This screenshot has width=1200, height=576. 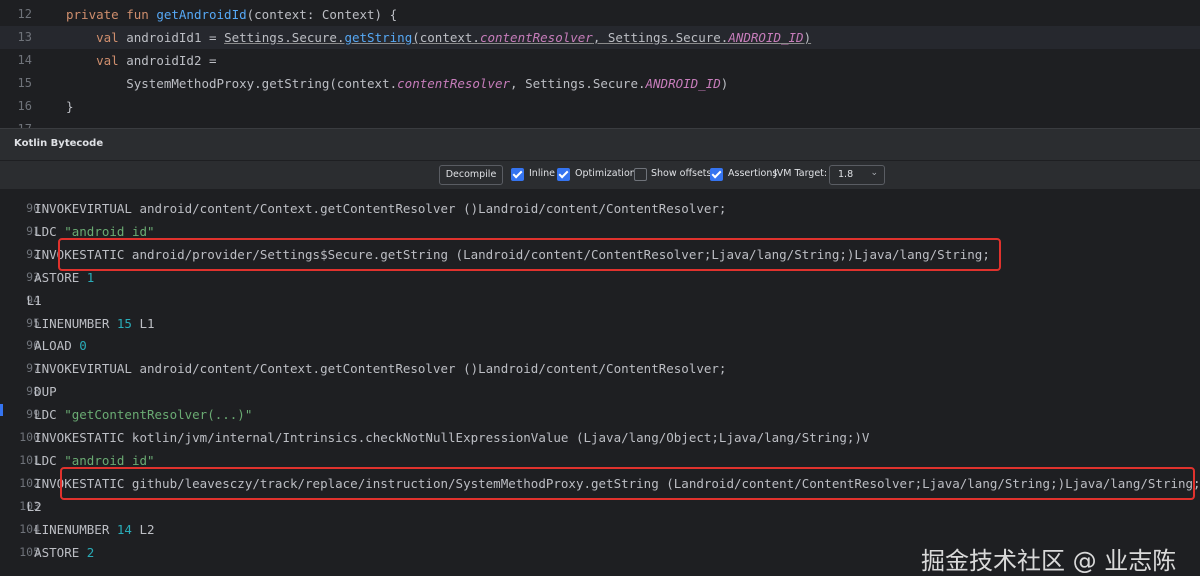 What do you see at coordinates (801, 173) in the screenshot?
I see `jvm-target-label: JVM Target:` at bounding box center [801, 173].